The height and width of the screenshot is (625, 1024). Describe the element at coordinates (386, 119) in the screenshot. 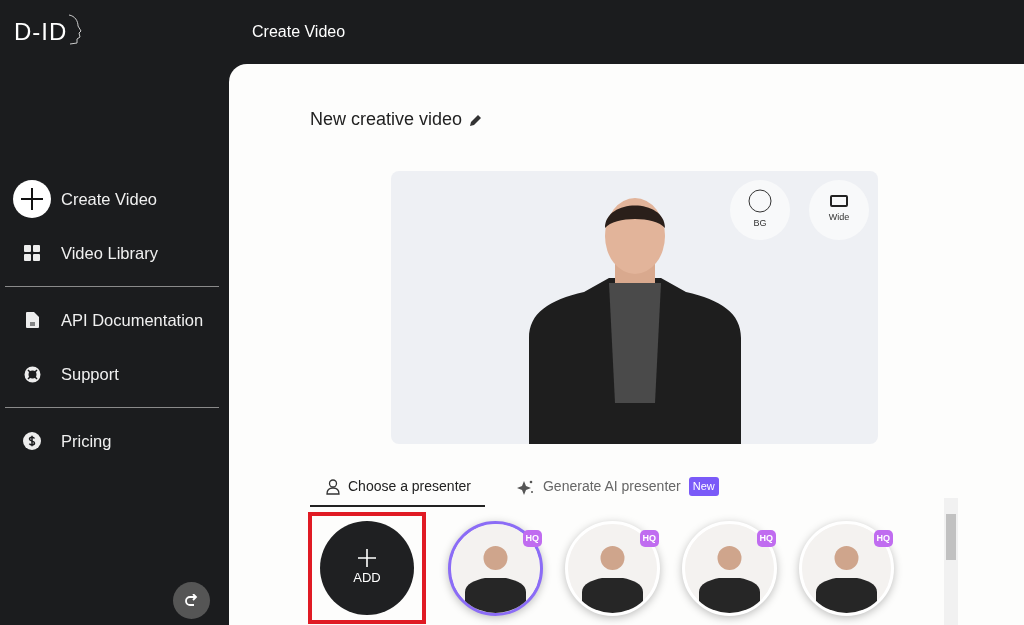

I see `video-title: New creative video` at that location.